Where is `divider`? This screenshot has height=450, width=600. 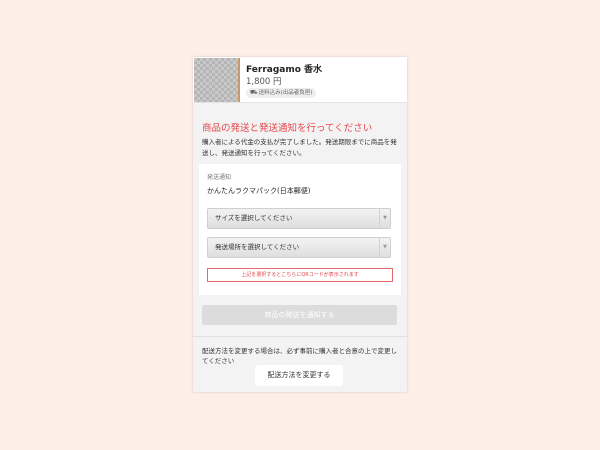 divider is located at coordinates (300, 336).